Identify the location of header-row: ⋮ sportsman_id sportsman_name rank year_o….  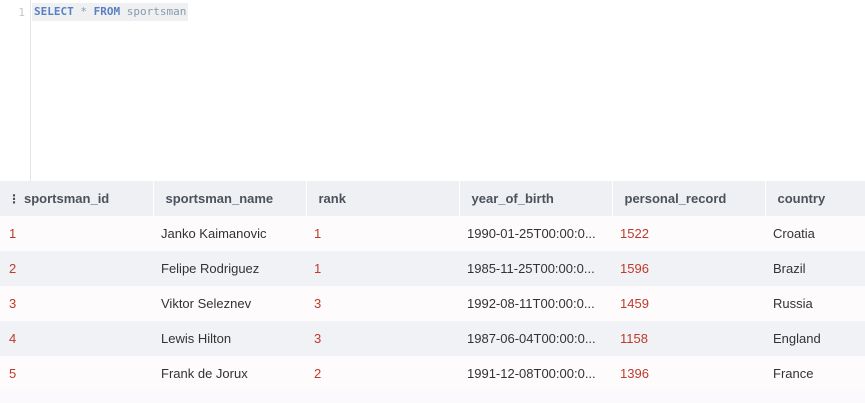
(432, 198).